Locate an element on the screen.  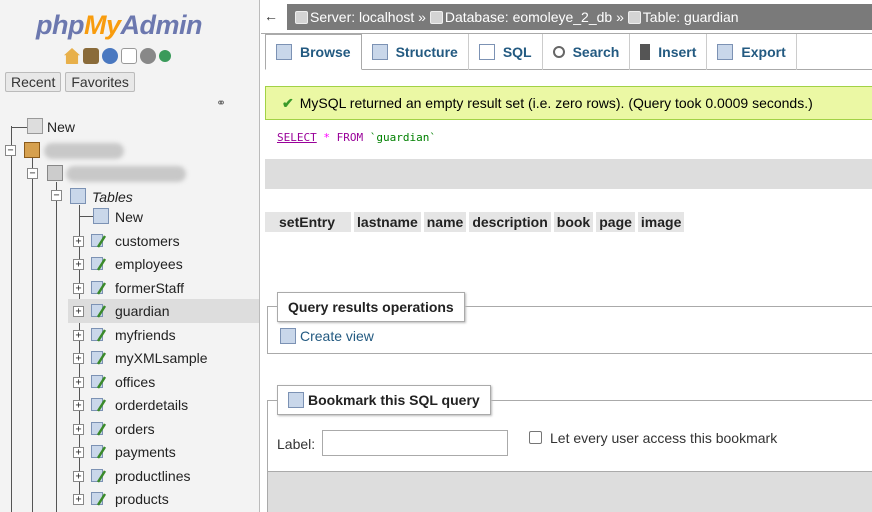
search-icon is located at coordinates (558, 52).